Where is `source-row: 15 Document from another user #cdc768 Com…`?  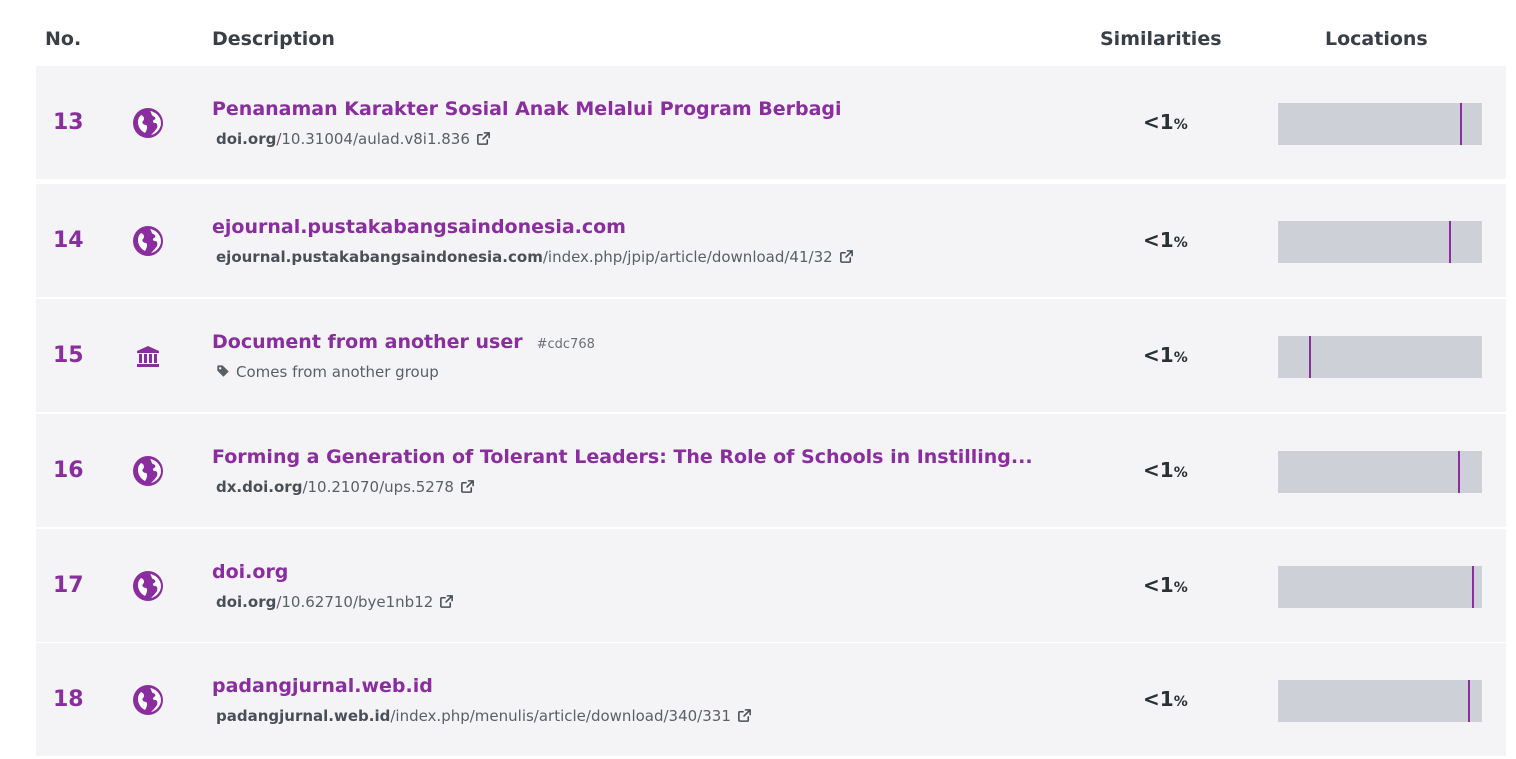
source-row: 15 Document from another user #cdc768 Com… is located at coordinates (771, 355).